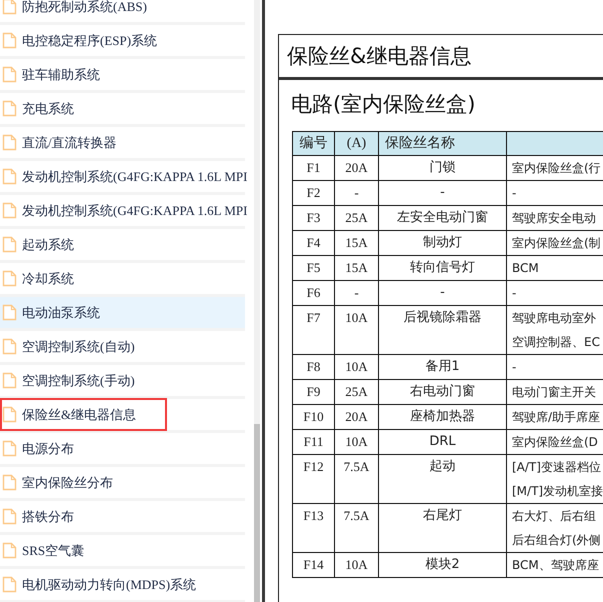 This screenshot has height=602, width=603. Describe the element at coordinates (442, 330) in the screenshot. I see `table-cell: 后视镜除霜器` at that location.